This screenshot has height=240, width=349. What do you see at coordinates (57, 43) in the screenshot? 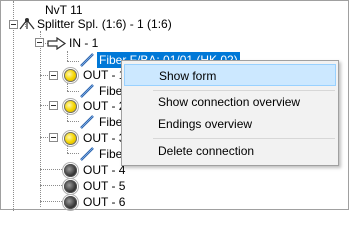
I see `input-arrow-icon` at bounding box center [57, 43].